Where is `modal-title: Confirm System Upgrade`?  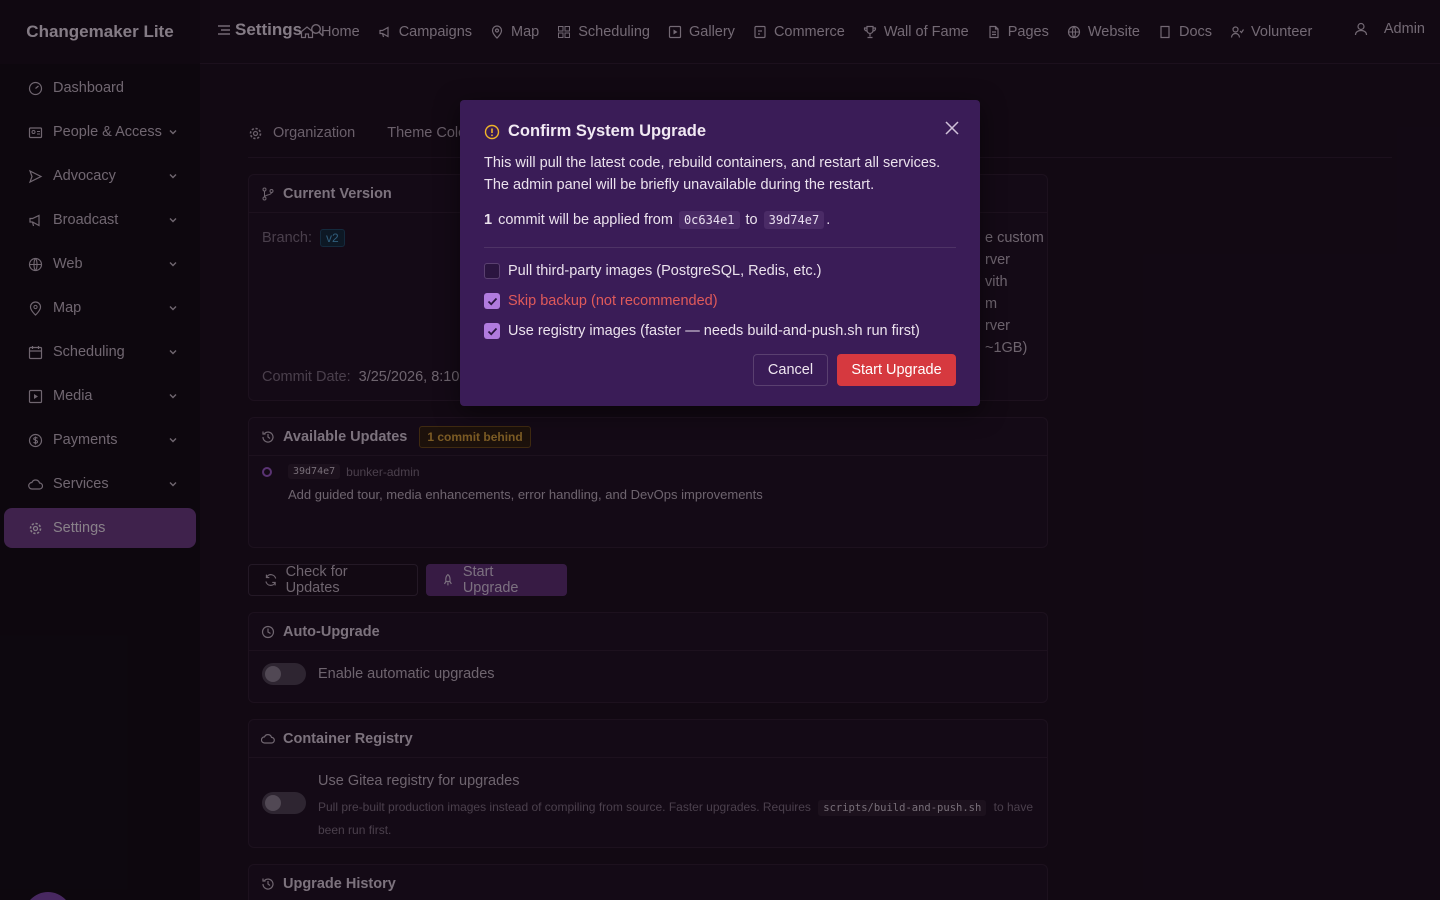
modal-title: Confirm System Upgrade is located at coordinates (607, 131).